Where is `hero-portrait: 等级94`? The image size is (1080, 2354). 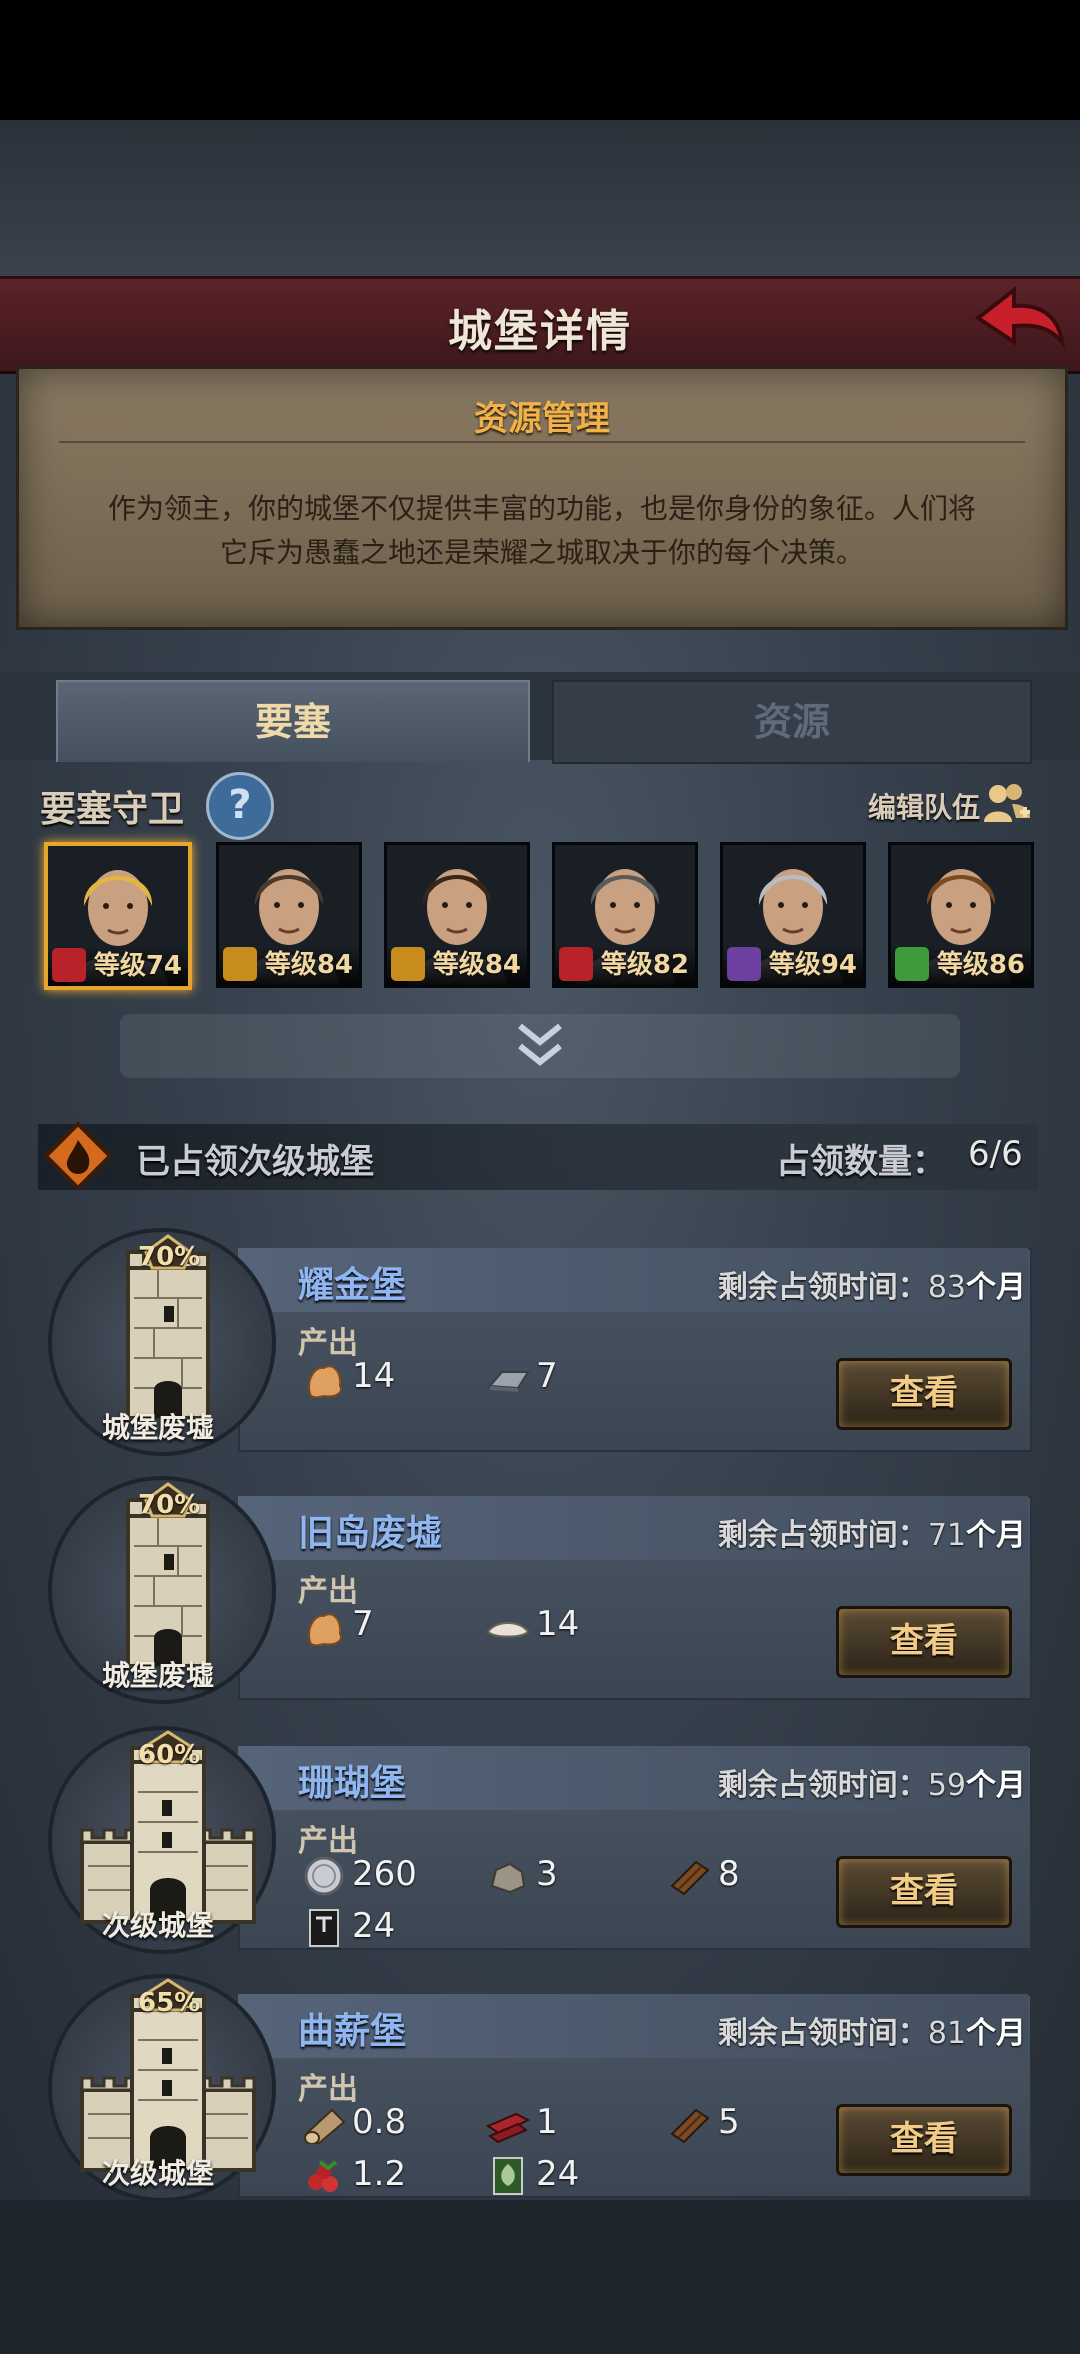
hero-portrait: 等级94 is located at coordinates (793, 915).